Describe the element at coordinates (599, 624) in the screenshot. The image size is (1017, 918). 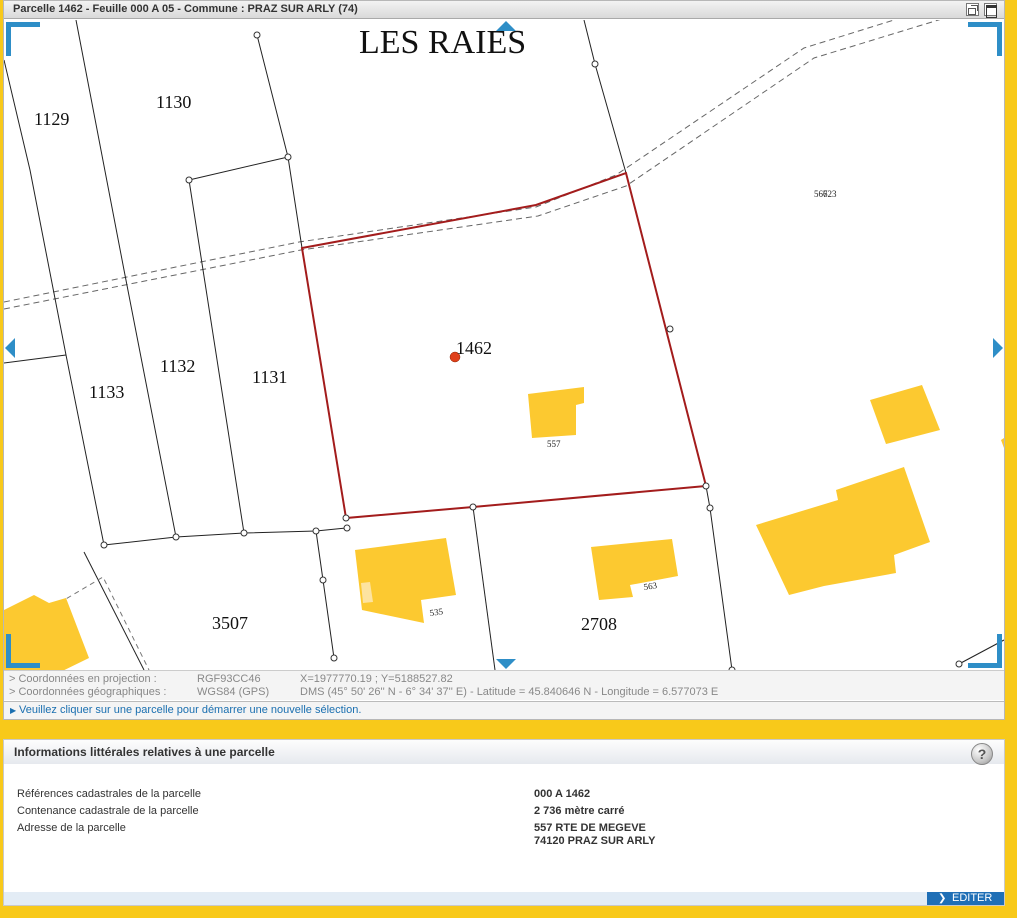
I see `parcel-label-2708: 2708` at that location.